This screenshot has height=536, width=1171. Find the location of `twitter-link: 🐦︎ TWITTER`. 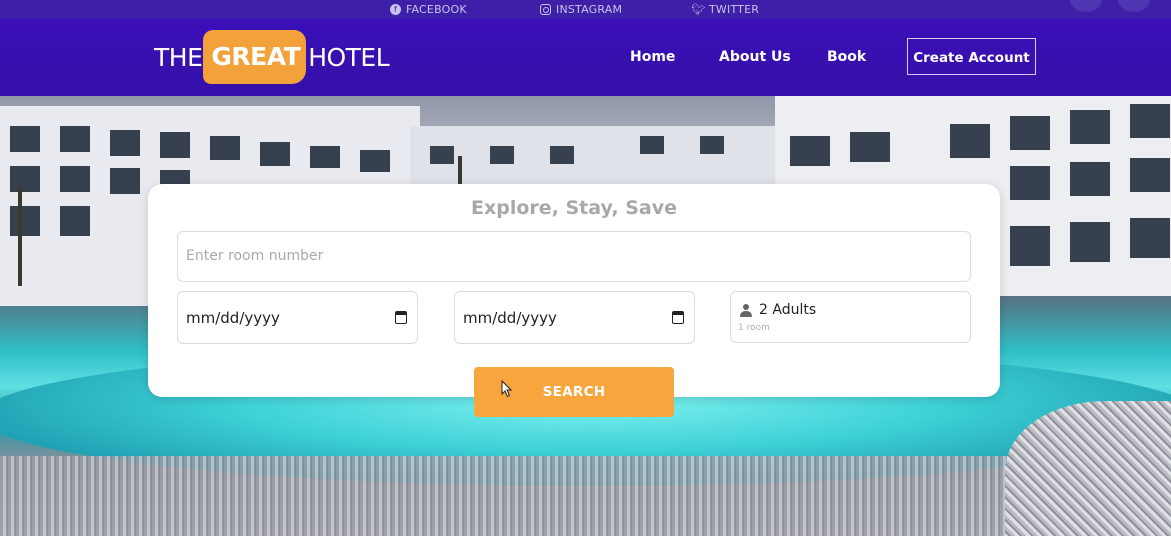

twitter-link: 🐦︎ TWITTER is located at coordinates (725, 9).